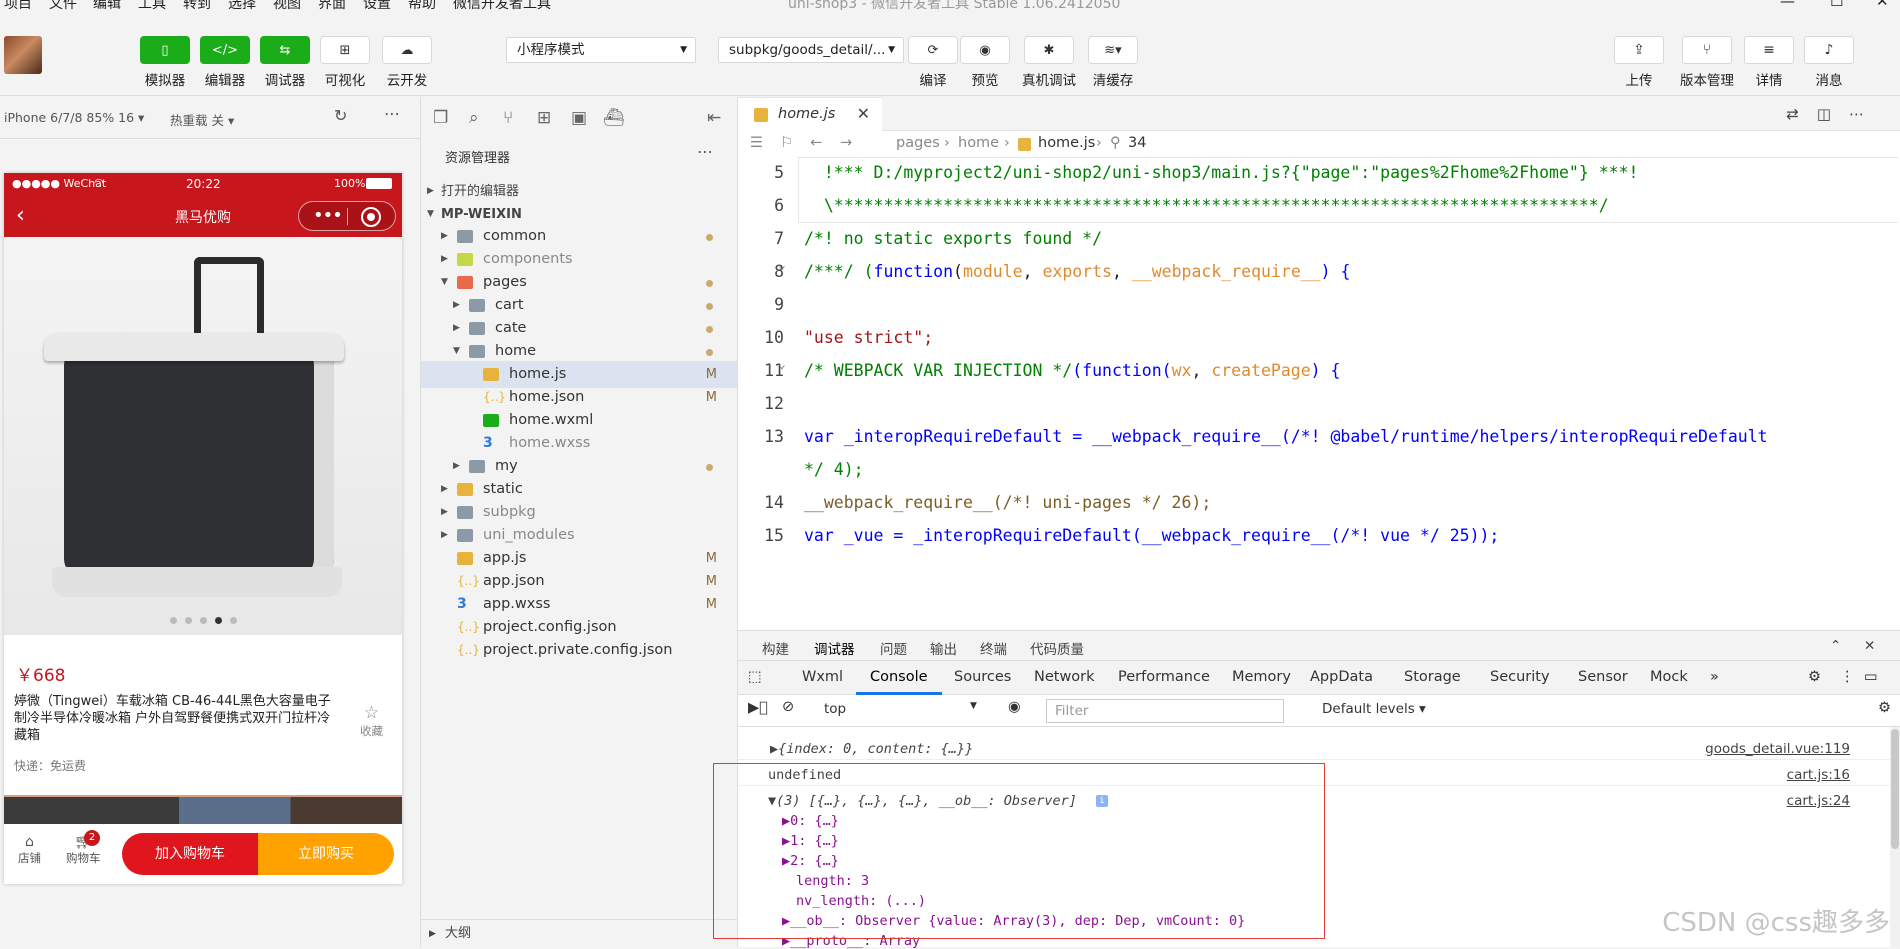 The image size is (1900, 949). What do you see at coordinates (993, 648) in the screenshot?
I see `tab-terminal: 终端` at bounding box center [993, 648].